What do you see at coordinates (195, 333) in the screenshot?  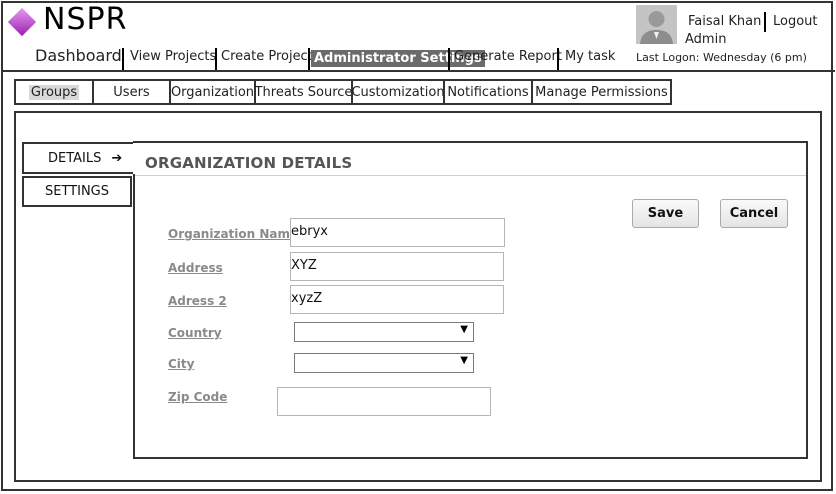 I see `country-label: Country` at bounding box center [195, 333].